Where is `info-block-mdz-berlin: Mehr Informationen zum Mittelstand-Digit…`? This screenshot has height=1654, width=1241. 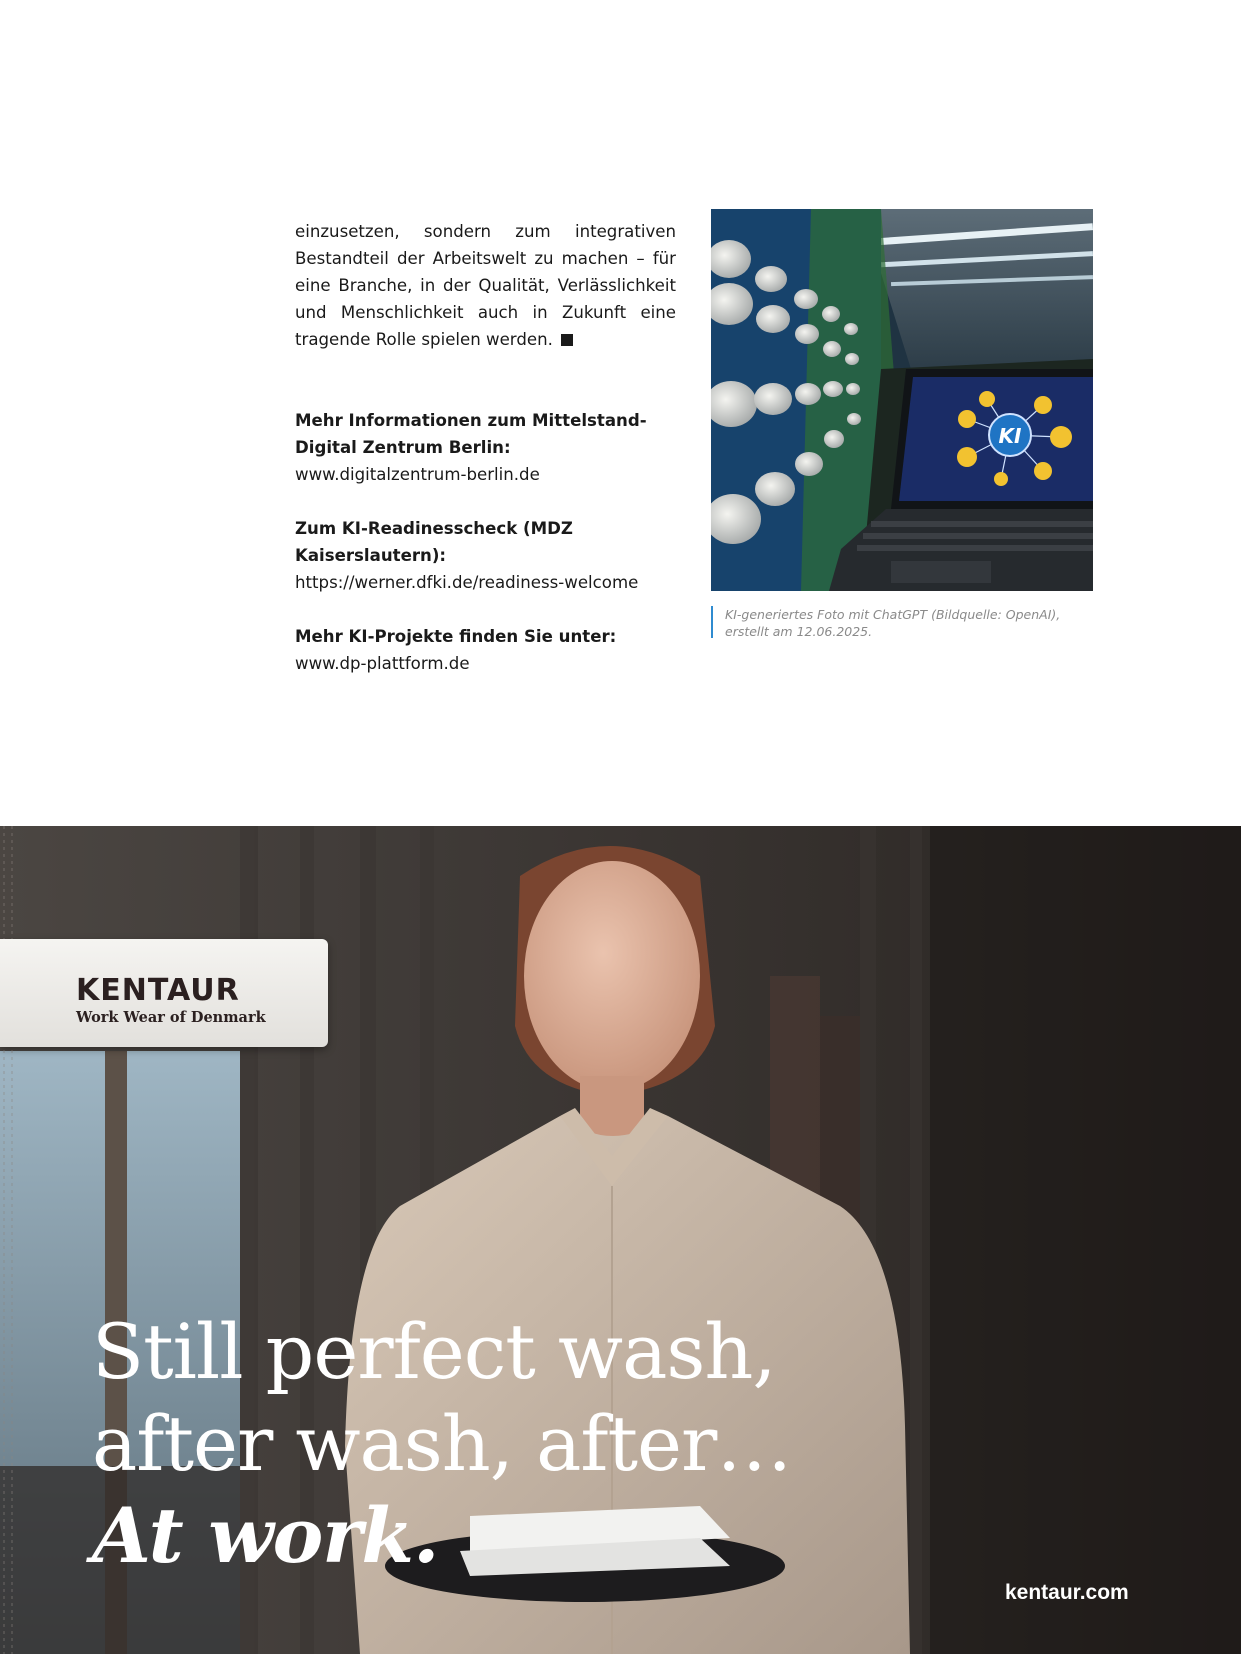
info-block-mdz-berlin: Mehr Informationen zum Mittelstand-Digit… is located at coordinates (485, 447).